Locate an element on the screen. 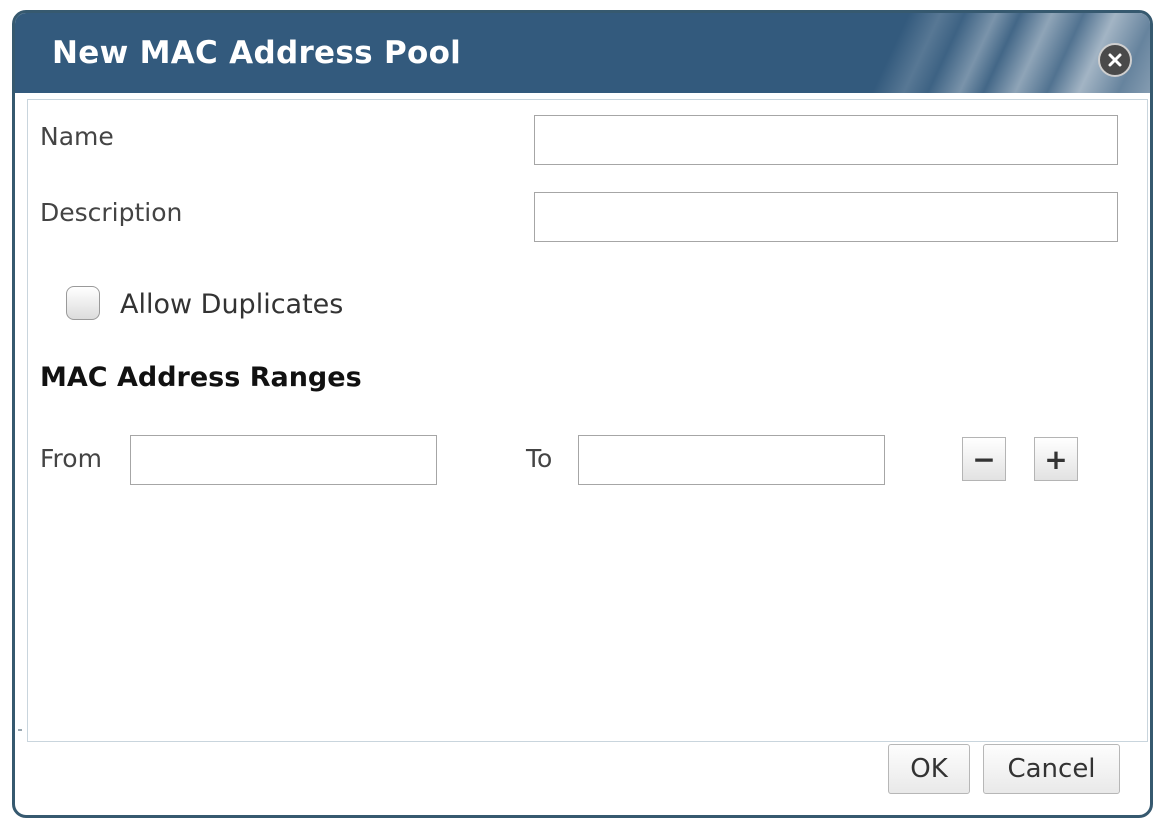 The width and height of the screenshot is (1159, 823). close-button is located at coordinates (1115, 60).